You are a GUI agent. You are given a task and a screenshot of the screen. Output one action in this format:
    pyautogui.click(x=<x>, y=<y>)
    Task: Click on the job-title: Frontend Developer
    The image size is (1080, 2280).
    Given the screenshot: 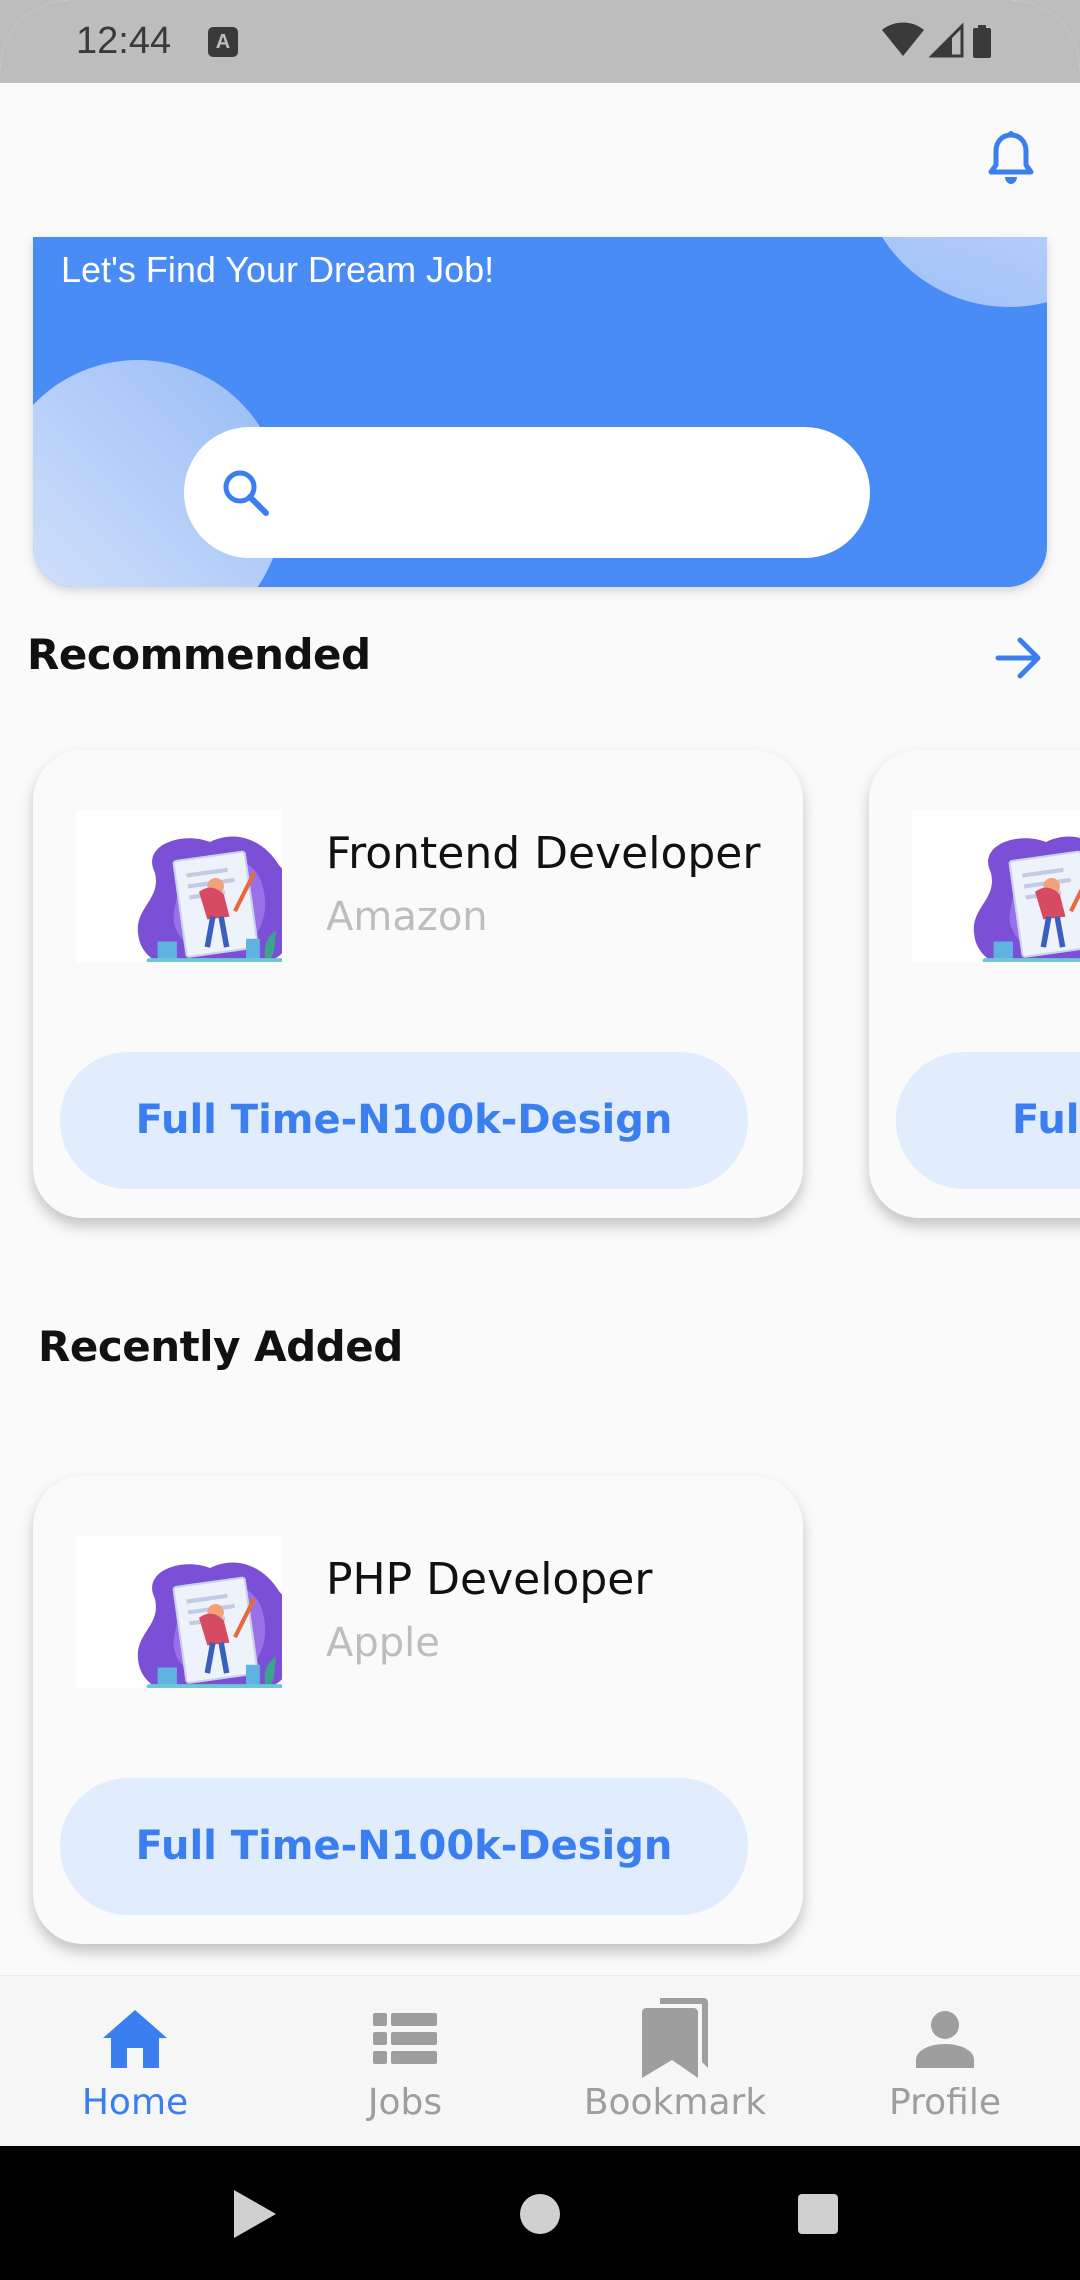 What is the action you would take?
    pyautogui.click(x=543, y=853)
    